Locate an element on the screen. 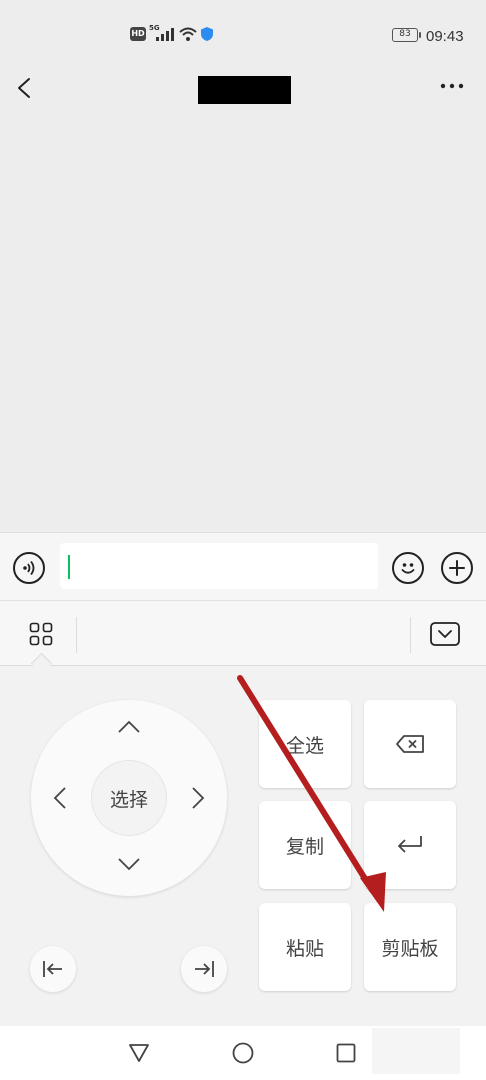 The height and width of the screenshot is (1080, 486). battery-icon: 83 is located at coordinates (406, 35).